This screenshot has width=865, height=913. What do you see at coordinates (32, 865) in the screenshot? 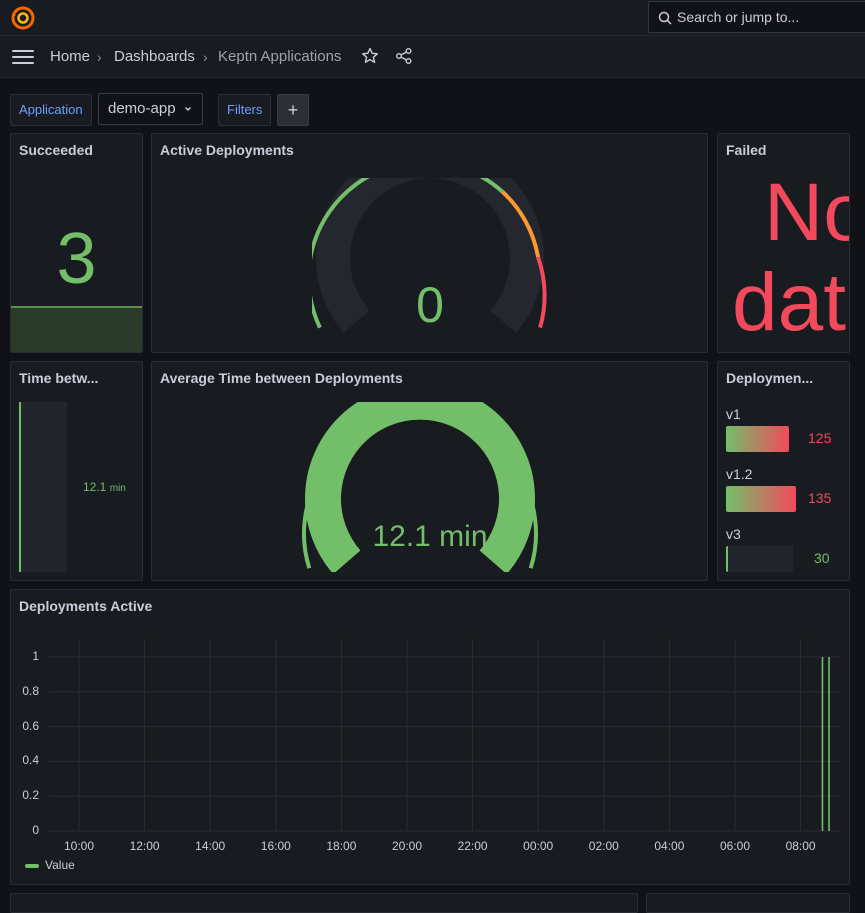
I see `legend-swatch` at bounding box center [32, 865].